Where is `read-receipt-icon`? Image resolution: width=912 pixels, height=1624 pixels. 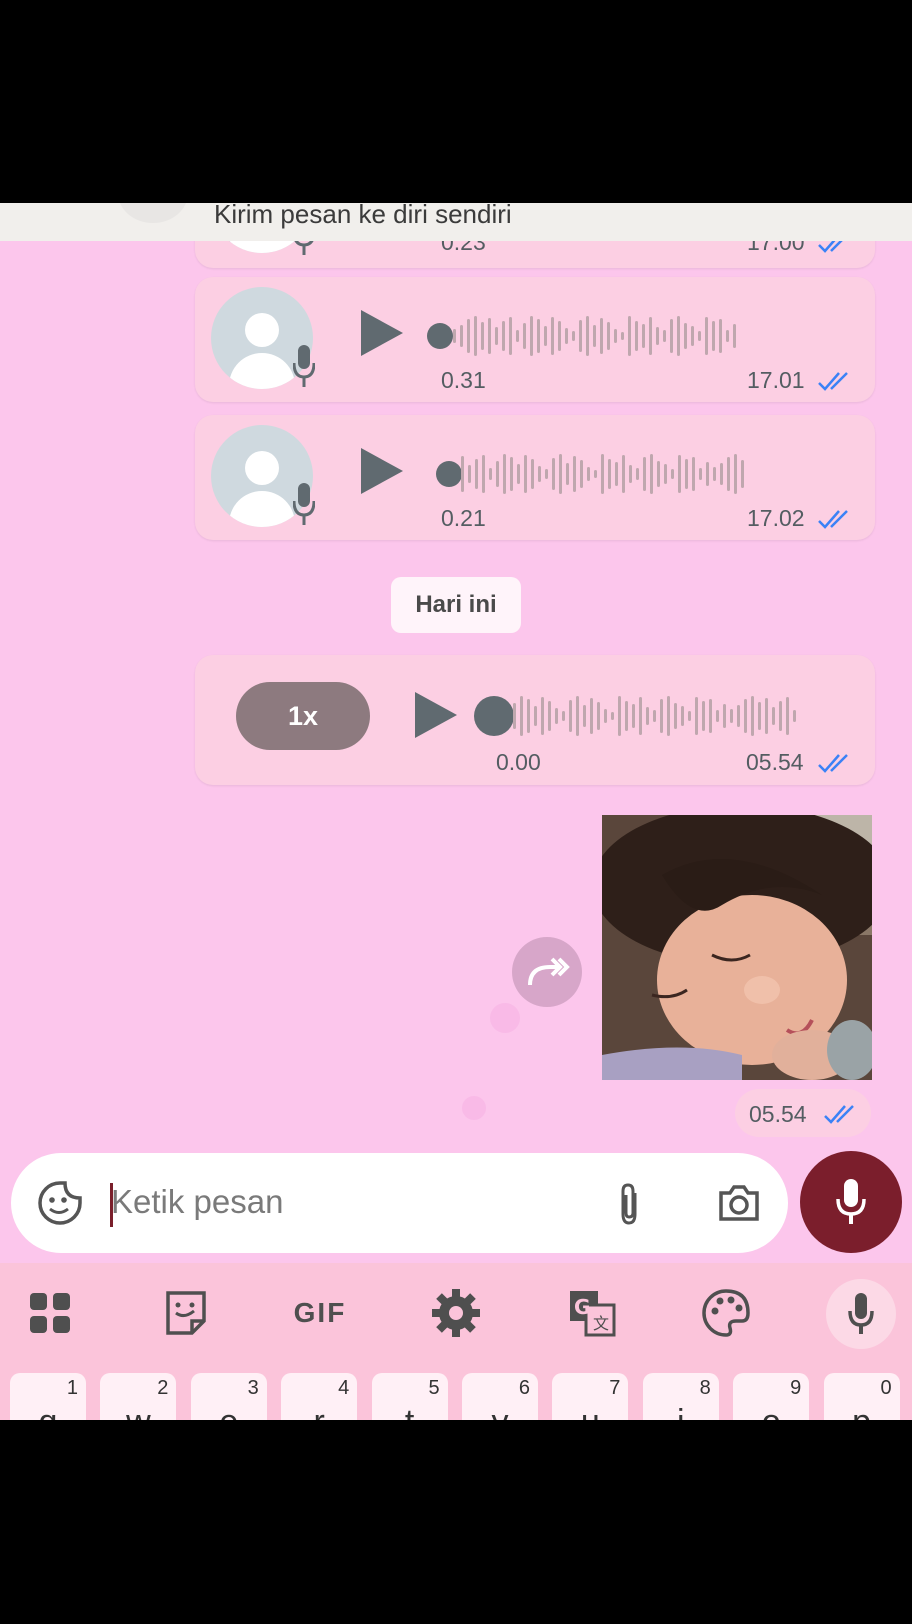
read-receipt-icon is located at coordinates (833, 519).